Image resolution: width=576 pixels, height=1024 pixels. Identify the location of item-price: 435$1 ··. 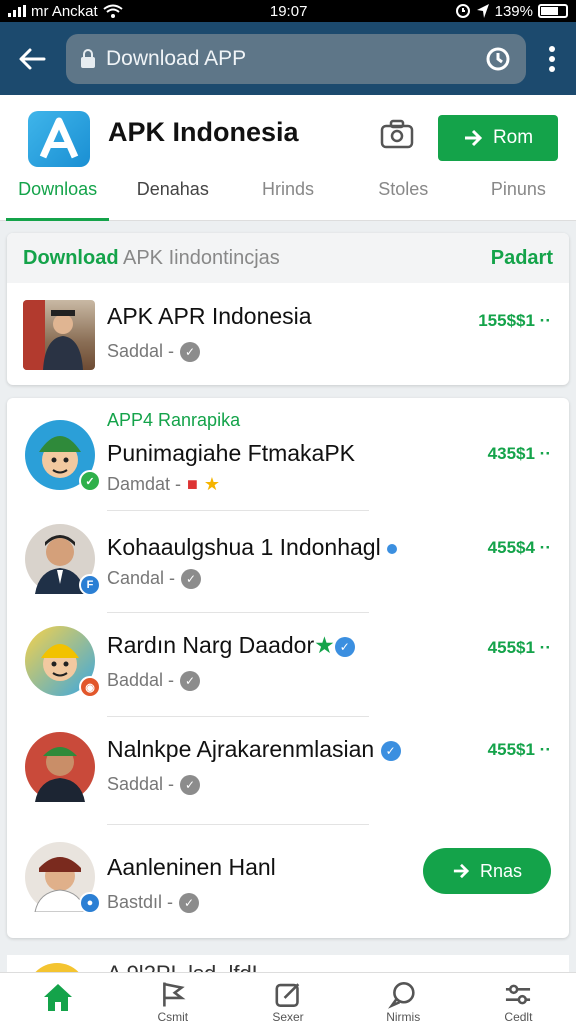
(519, 453).